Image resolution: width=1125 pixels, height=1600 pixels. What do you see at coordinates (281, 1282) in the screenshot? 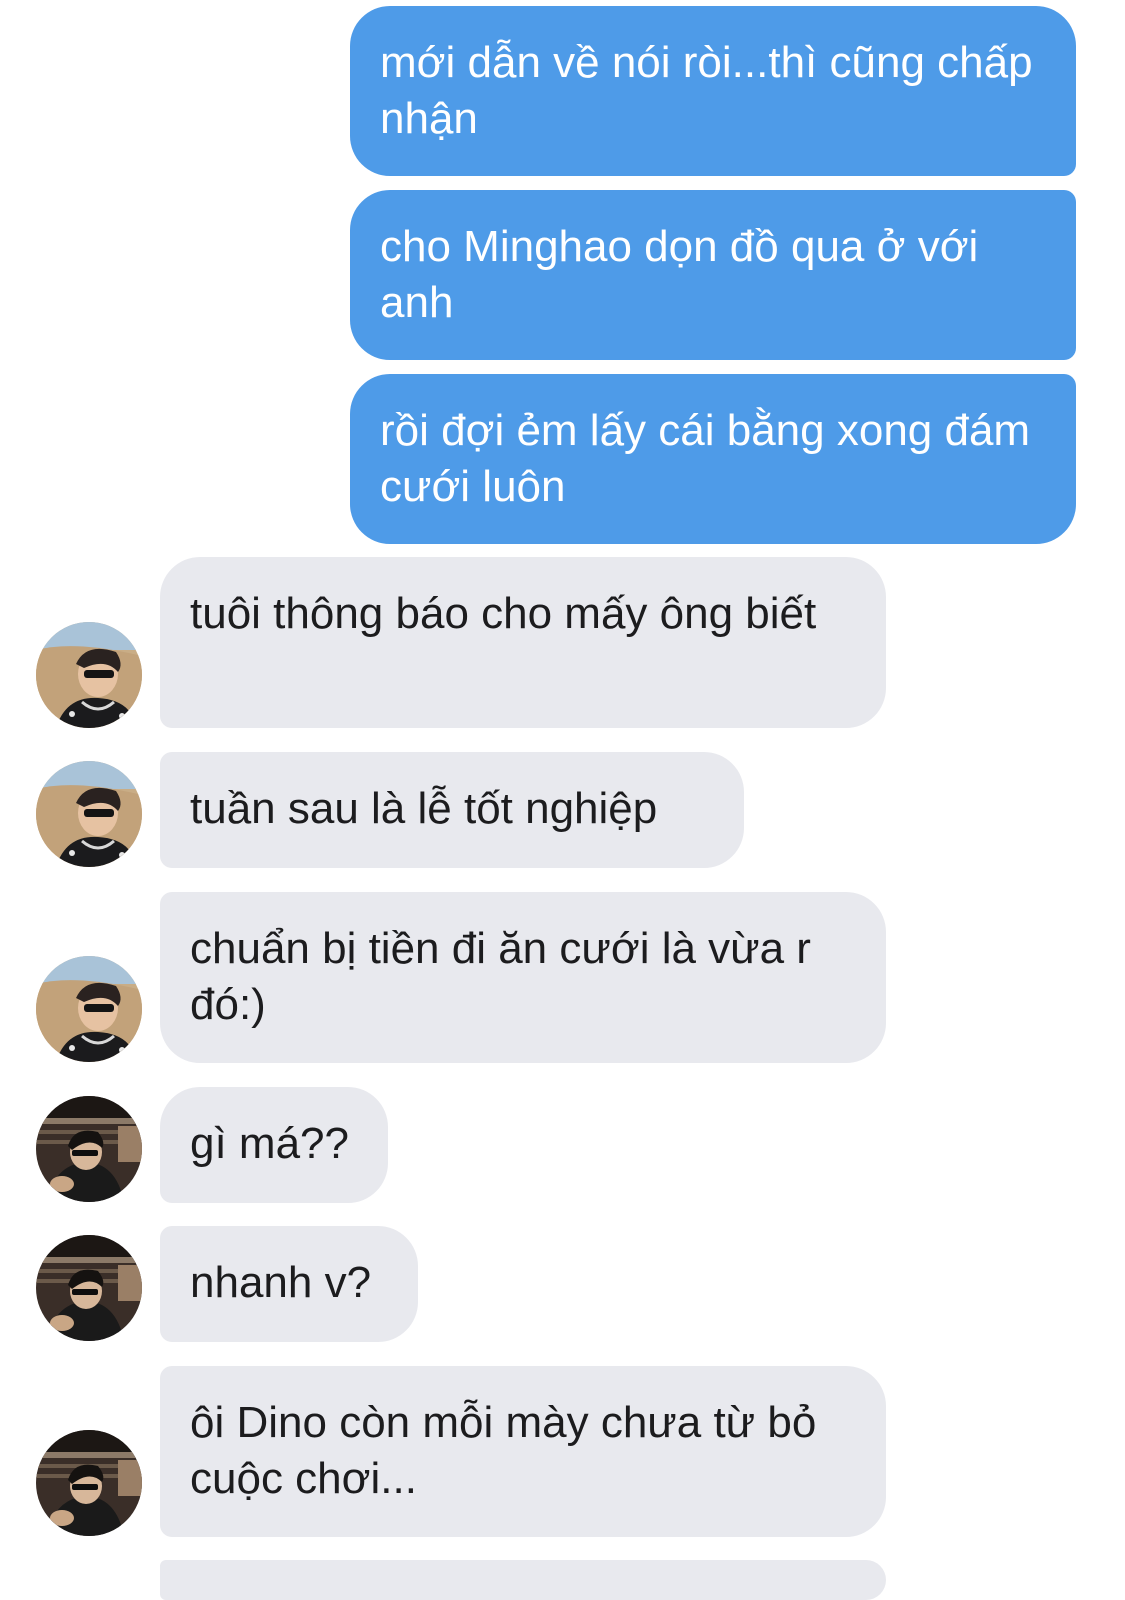
I see `message-text: nhanh v?` at bounding box center [281, 1282].